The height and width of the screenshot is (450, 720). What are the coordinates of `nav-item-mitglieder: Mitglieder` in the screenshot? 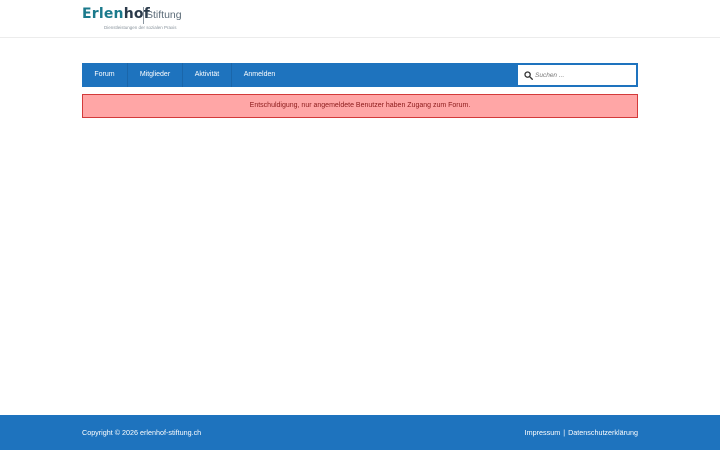 It's located at (155, 75).